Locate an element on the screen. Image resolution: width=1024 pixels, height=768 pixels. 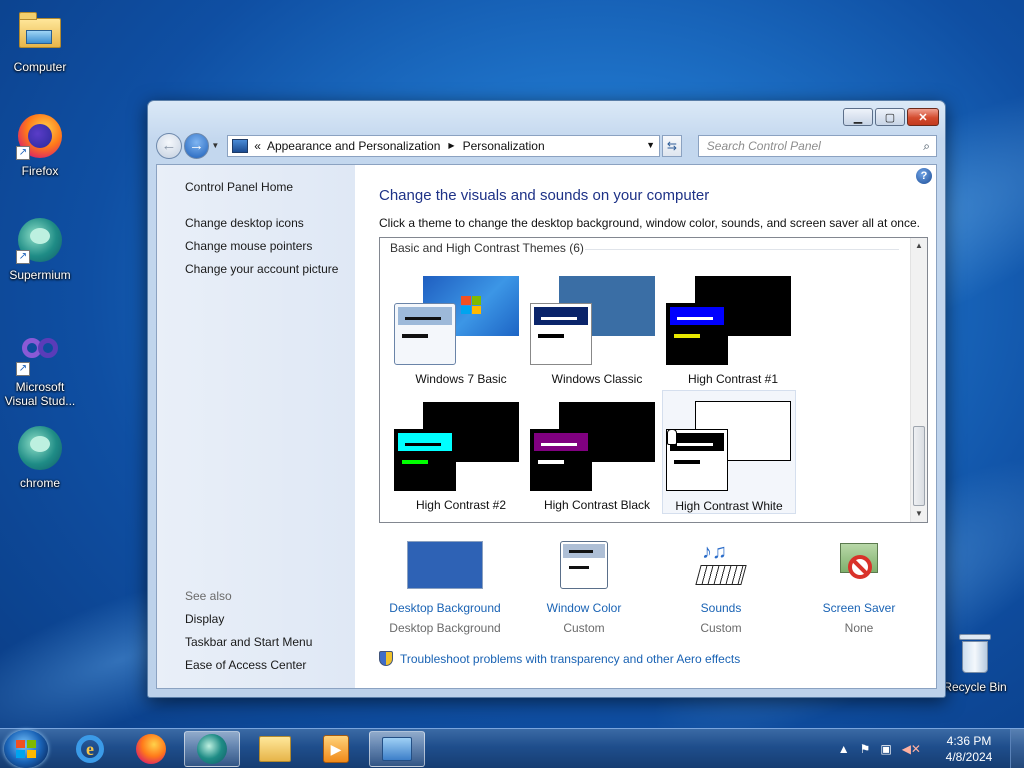
link-taskbar-start-menu: Taskbar and Start Menu is located at coordinates (248, 642).